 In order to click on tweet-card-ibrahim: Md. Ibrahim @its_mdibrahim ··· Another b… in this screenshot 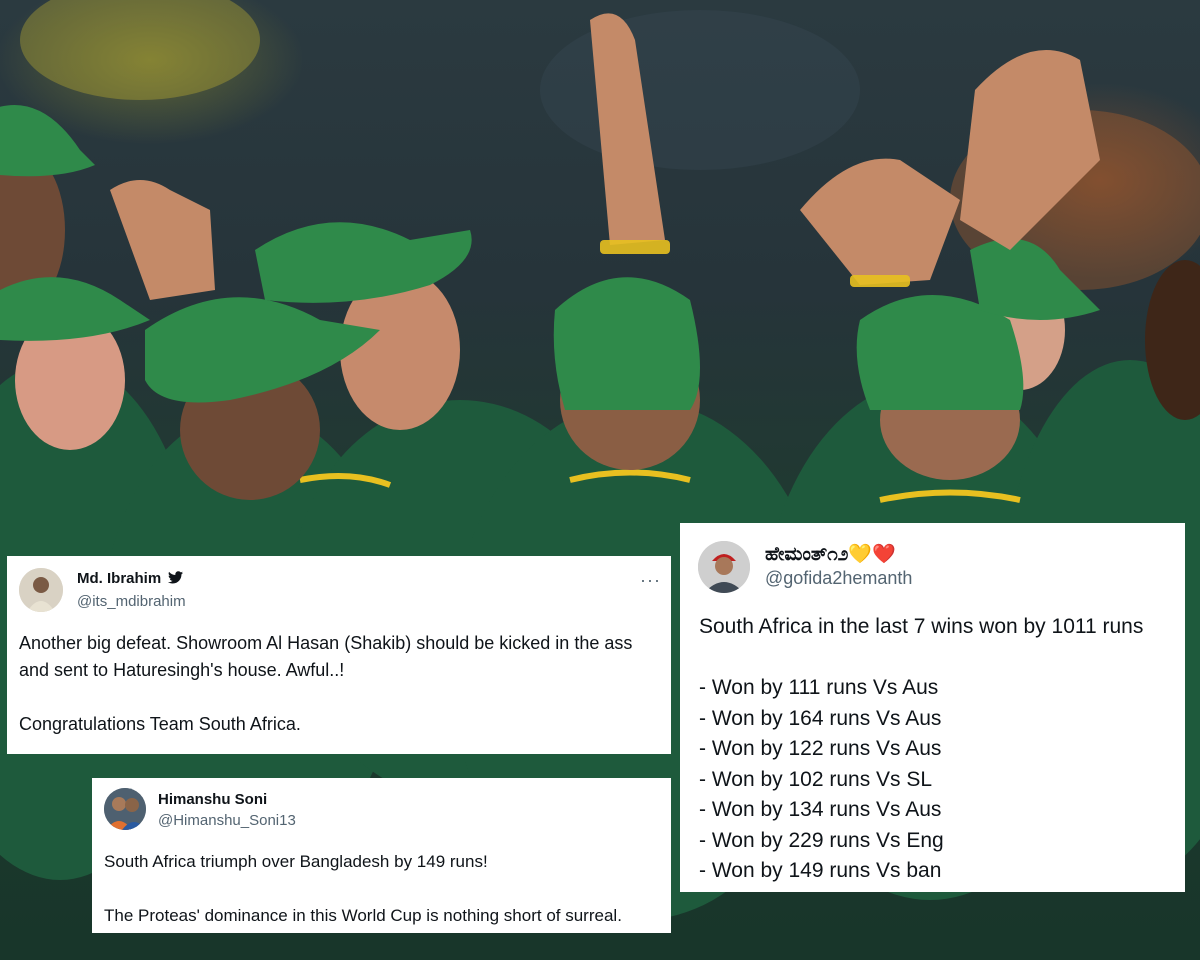, I will do `click(339, 655)`.